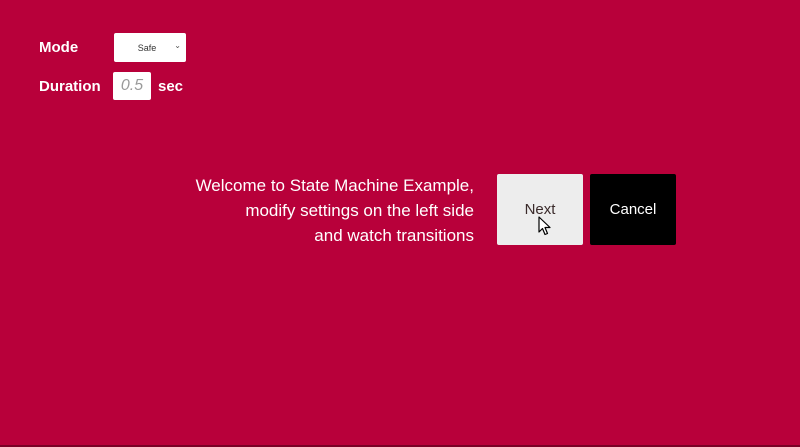 The image size is (800, 447). I want to click on duration-row: Duration 0.5 sec, so click(111, 86).